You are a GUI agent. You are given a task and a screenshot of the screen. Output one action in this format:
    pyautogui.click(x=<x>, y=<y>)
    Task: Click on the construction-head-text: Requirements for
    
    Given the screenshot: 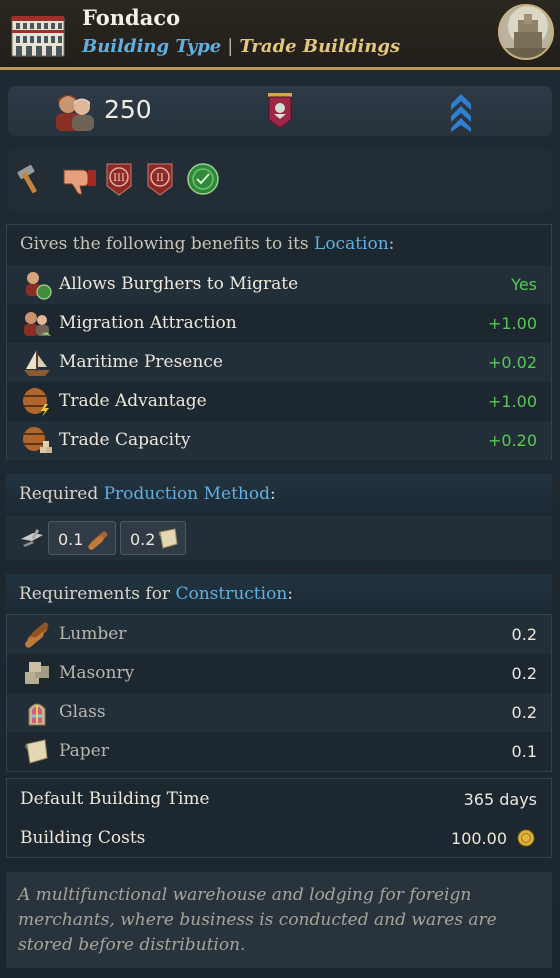 What is the action you would take?
    pyautogui.click(x=97, y=594)
    